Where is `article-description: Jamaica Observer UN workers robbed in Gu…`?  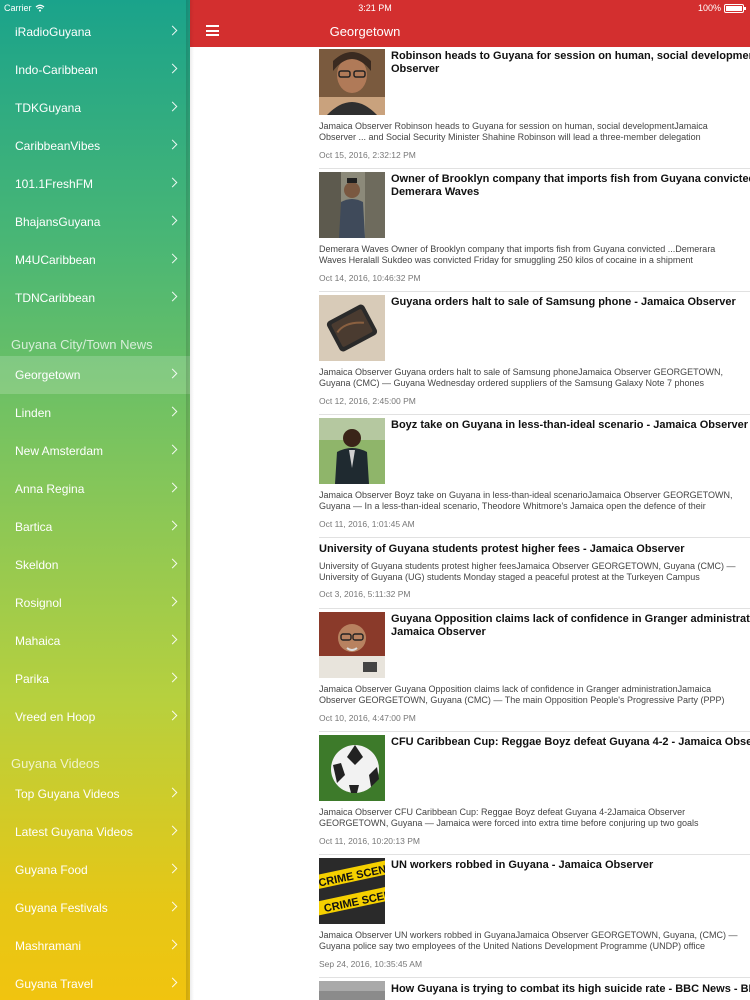 article-description: Jamaica Observer UN workers robbed in Gu… is located at coordinates (528, 935).